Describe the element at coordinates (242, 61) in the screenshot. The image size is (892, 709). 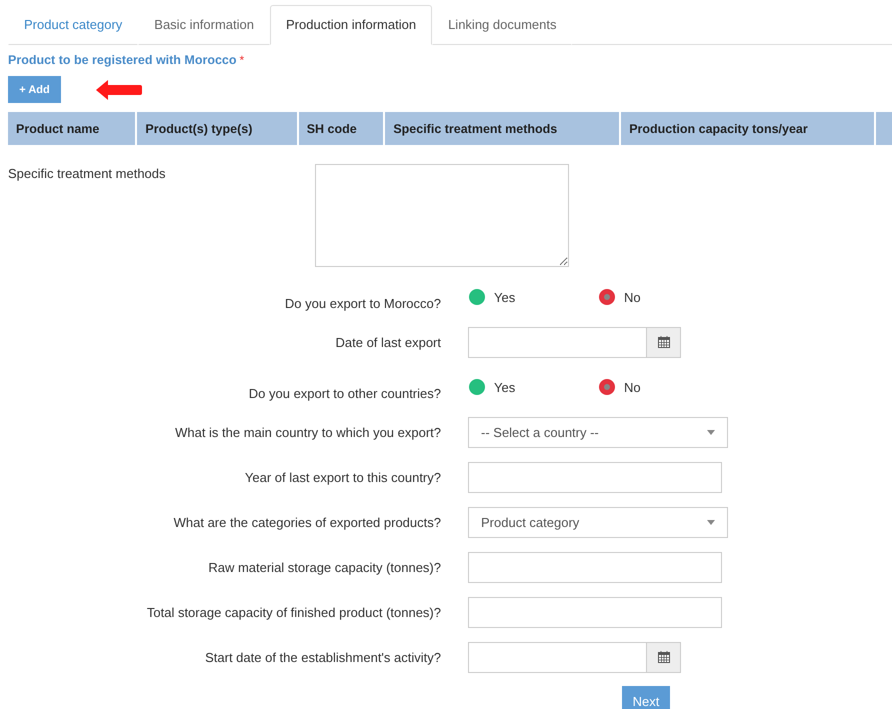
I see `required-mark: *` at that location.